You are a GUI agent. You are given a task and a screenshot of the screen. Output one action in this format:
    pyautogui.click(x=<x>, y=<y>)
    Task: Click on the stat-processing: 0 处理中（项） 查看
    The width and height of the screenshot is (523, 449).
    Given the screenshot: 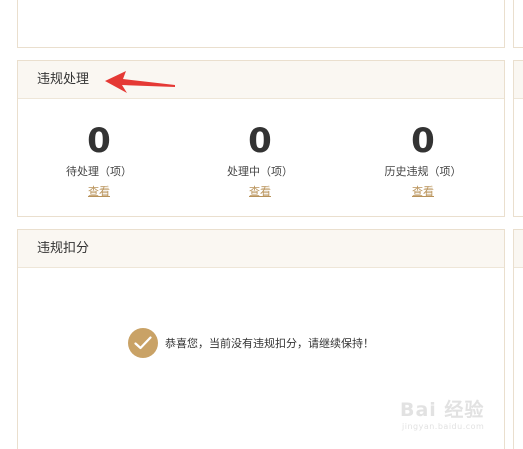 What is the action you would take?
    pyautogui.click(x=260, y=149)
    